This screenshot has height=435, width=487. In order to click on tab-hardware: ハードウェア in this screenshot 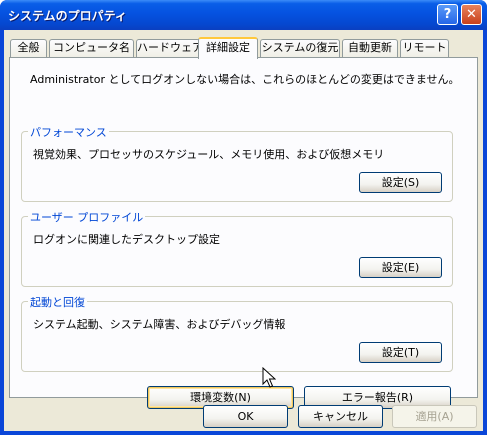, I will do `click(168, 48)`.